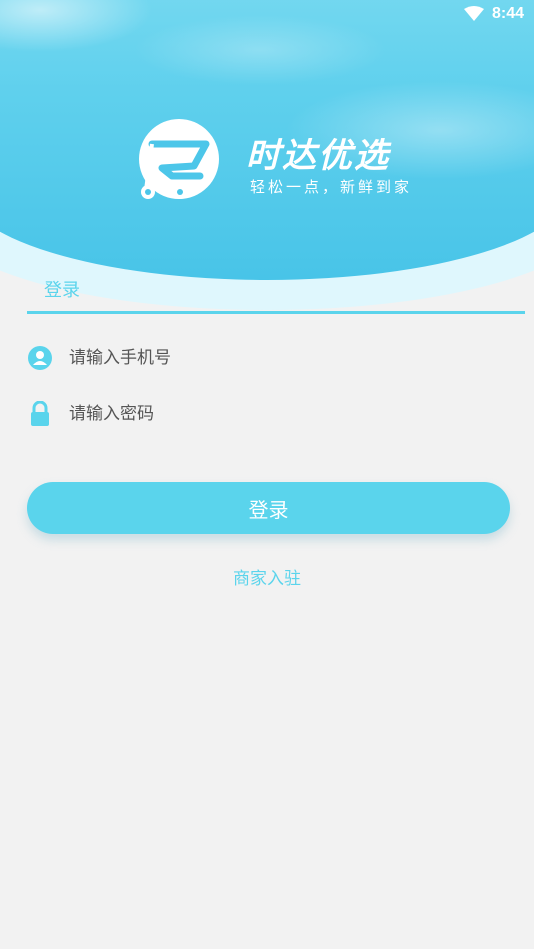 This screenshot has width=534, height=949. I want to click on phone-input, so click(269, 358).